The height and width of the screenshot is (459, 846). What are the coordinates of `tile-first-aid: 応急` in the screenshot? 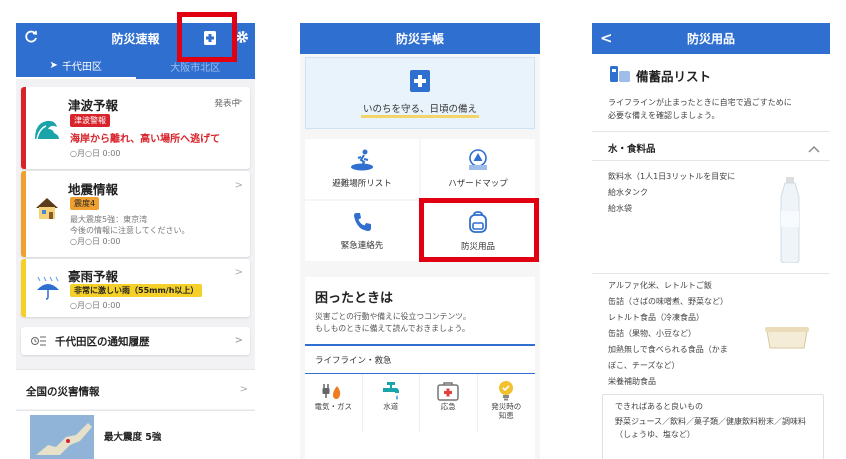 It's located at (449, 403).